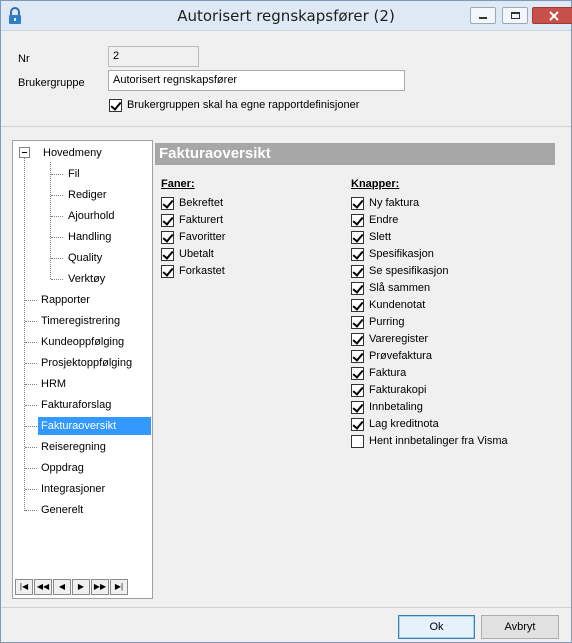  What do you see at coordinates (193, 271) in the screenshot?
I see `tab-checkbox-row: Forkastet` at bounding box center [193, 271].